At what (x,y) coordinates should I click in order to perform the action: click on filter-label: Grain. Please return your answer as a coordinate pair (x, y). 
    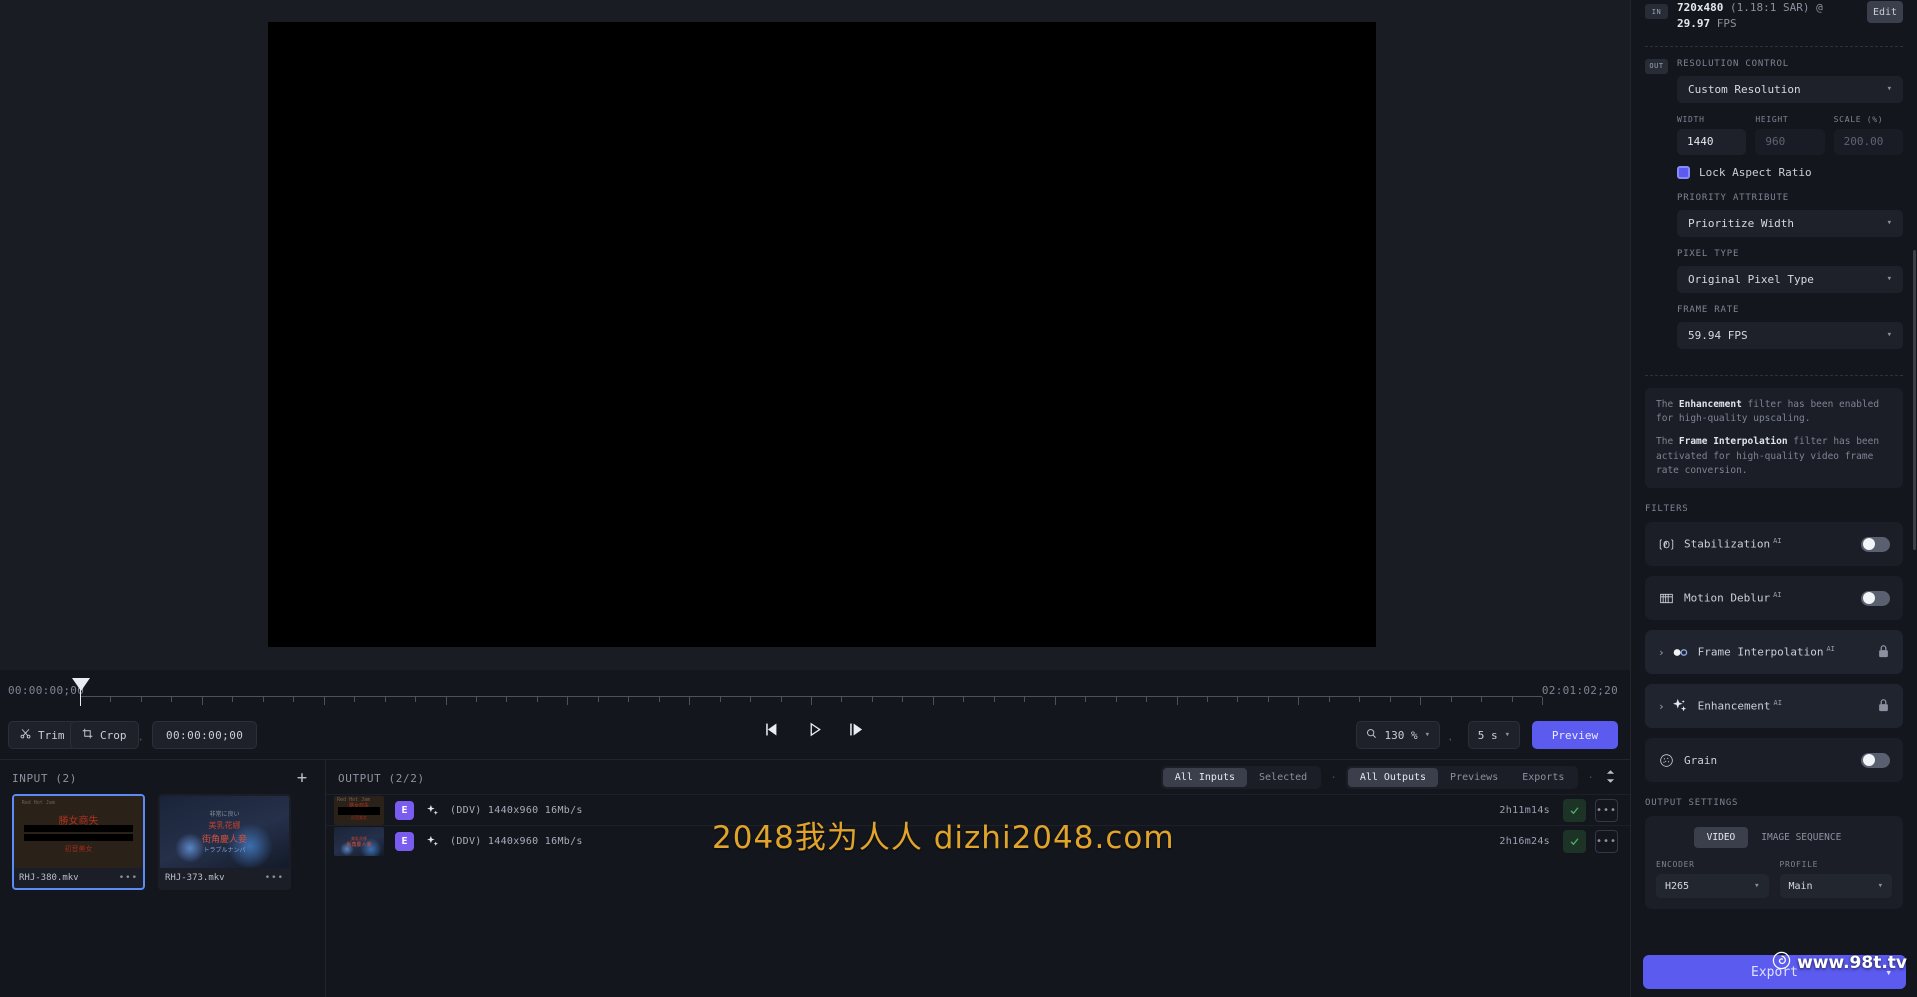
    Looking at the image, I should click on (1701, 760).